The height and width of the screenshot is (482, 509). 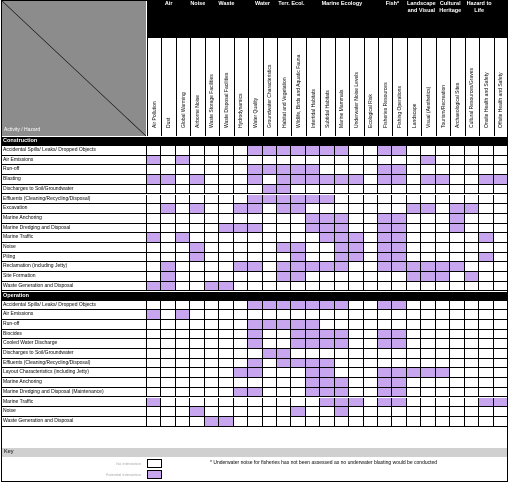 What do you see at coordinates (123, 474) in the screenshot?
I see `key-potential-interaction-label: Potential Interaction` at bounding box center [123, 474].